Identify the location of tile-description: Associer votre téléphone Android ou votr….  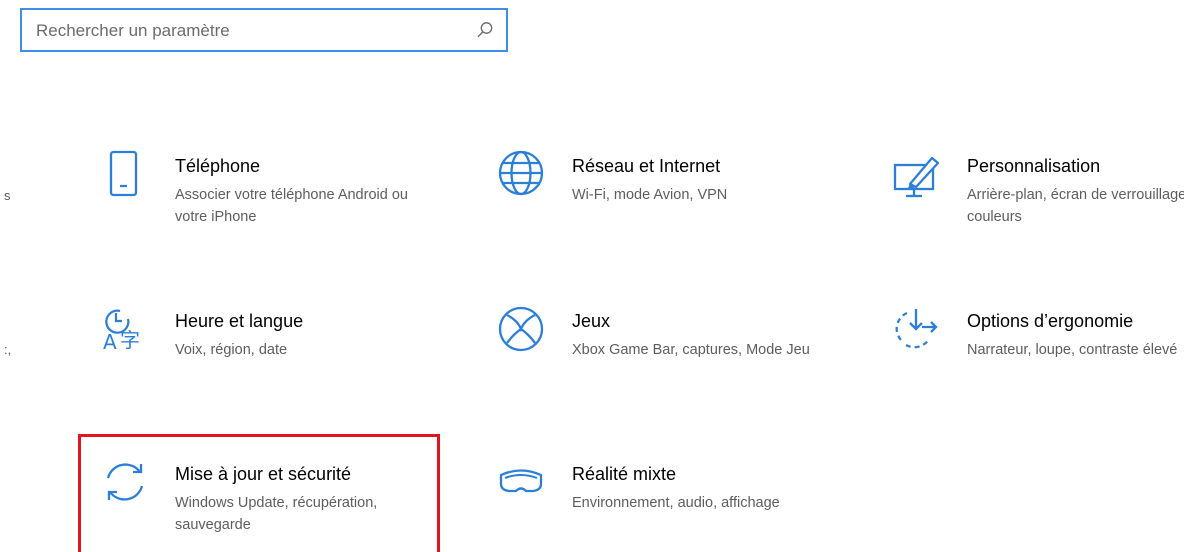
(291, 206).